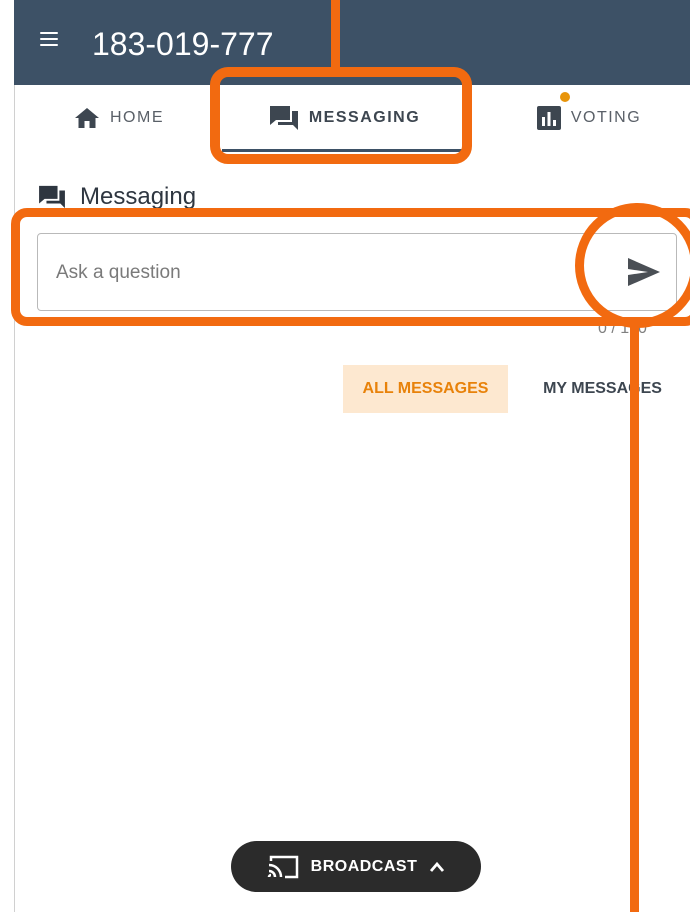  Describe the element at coordinates (606, 117) in the screenshot. I see `tab-voting-label: VOTING` at that location.